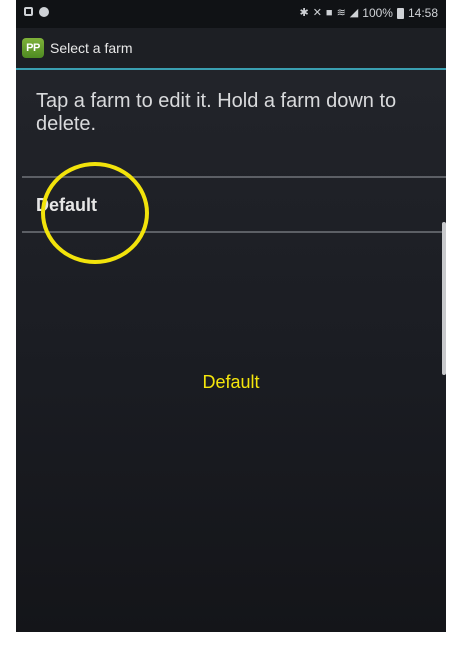 The height and width of the screenshot is (646, 461). I want to click on mute-icon: ✕, so click(317, 13).